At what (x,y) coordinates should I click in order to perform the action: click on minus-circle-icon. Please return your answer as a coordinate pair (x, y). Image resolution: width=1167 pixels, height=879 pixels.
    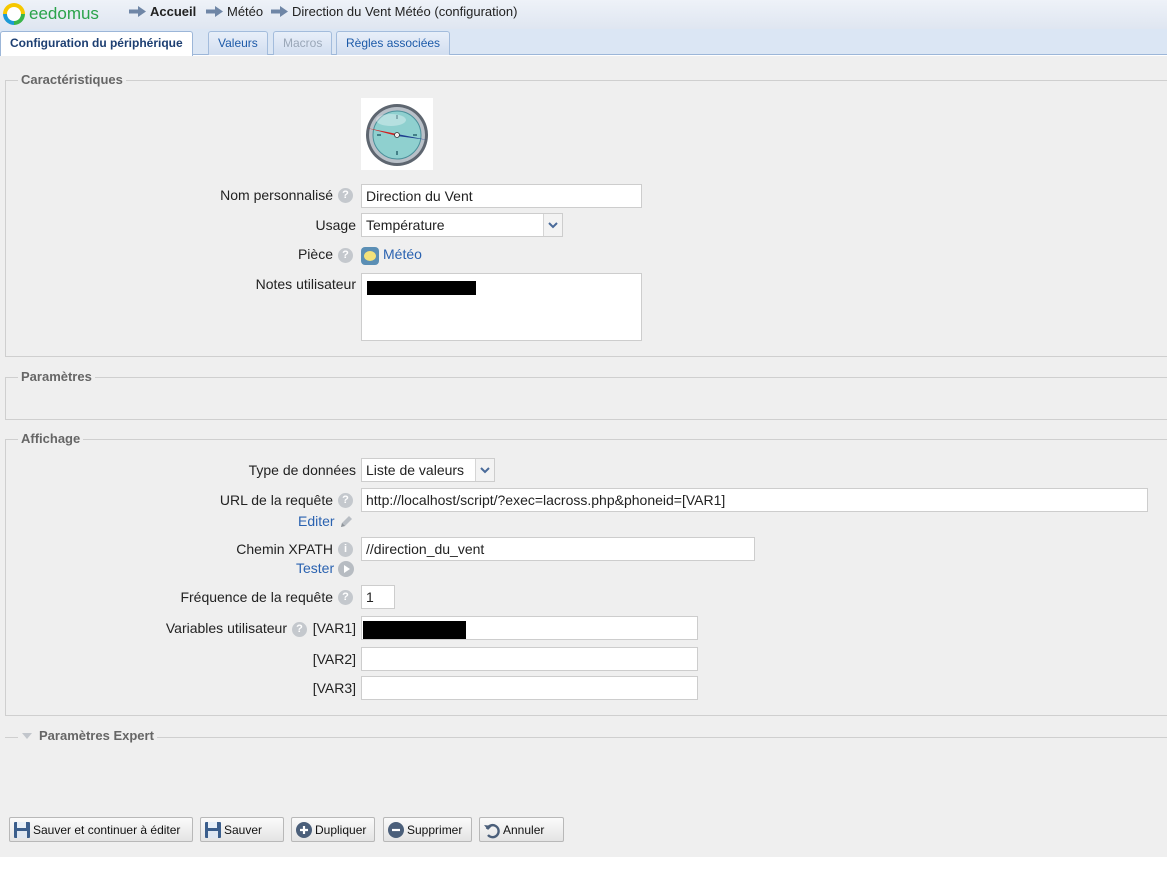
    Looking at the image, I should click on (396, 829).